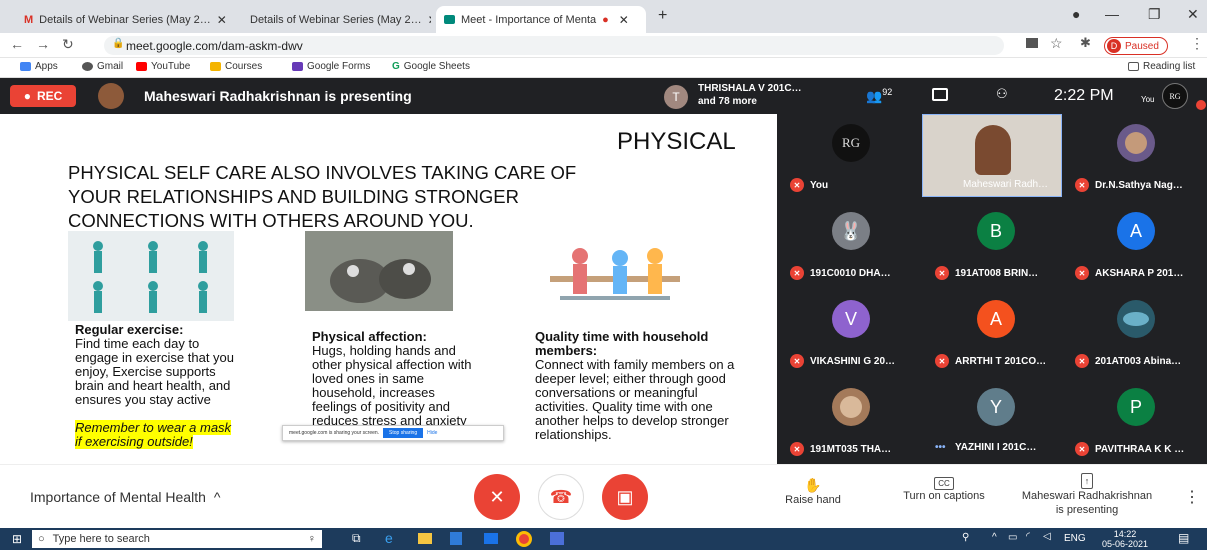  What do you see at coordinates (491, 538) in the screenshot?
I see `mail-icon` at bounding box center [491, 538].